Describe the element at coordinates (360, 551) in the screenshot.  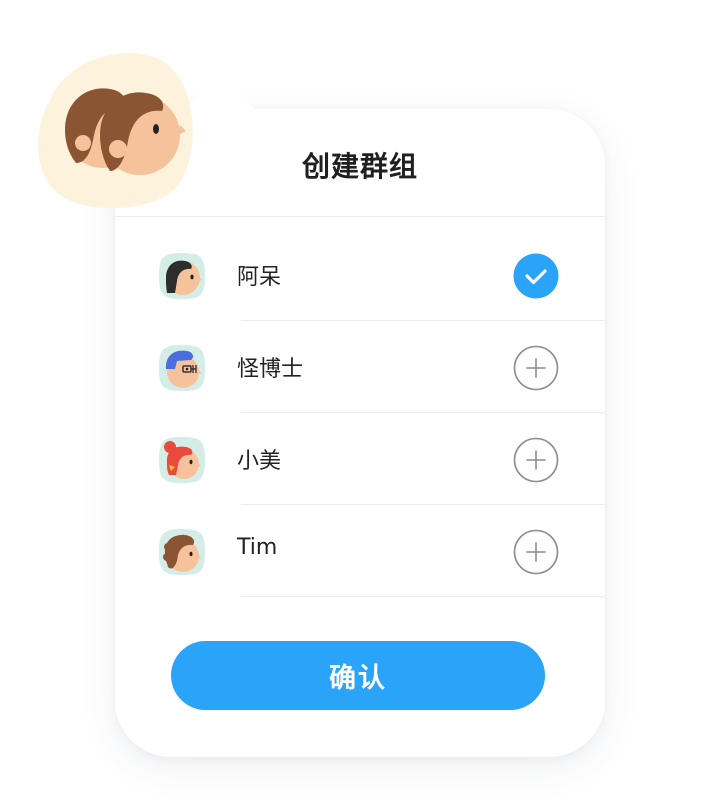
I see `contact-row: Tim` at that location.